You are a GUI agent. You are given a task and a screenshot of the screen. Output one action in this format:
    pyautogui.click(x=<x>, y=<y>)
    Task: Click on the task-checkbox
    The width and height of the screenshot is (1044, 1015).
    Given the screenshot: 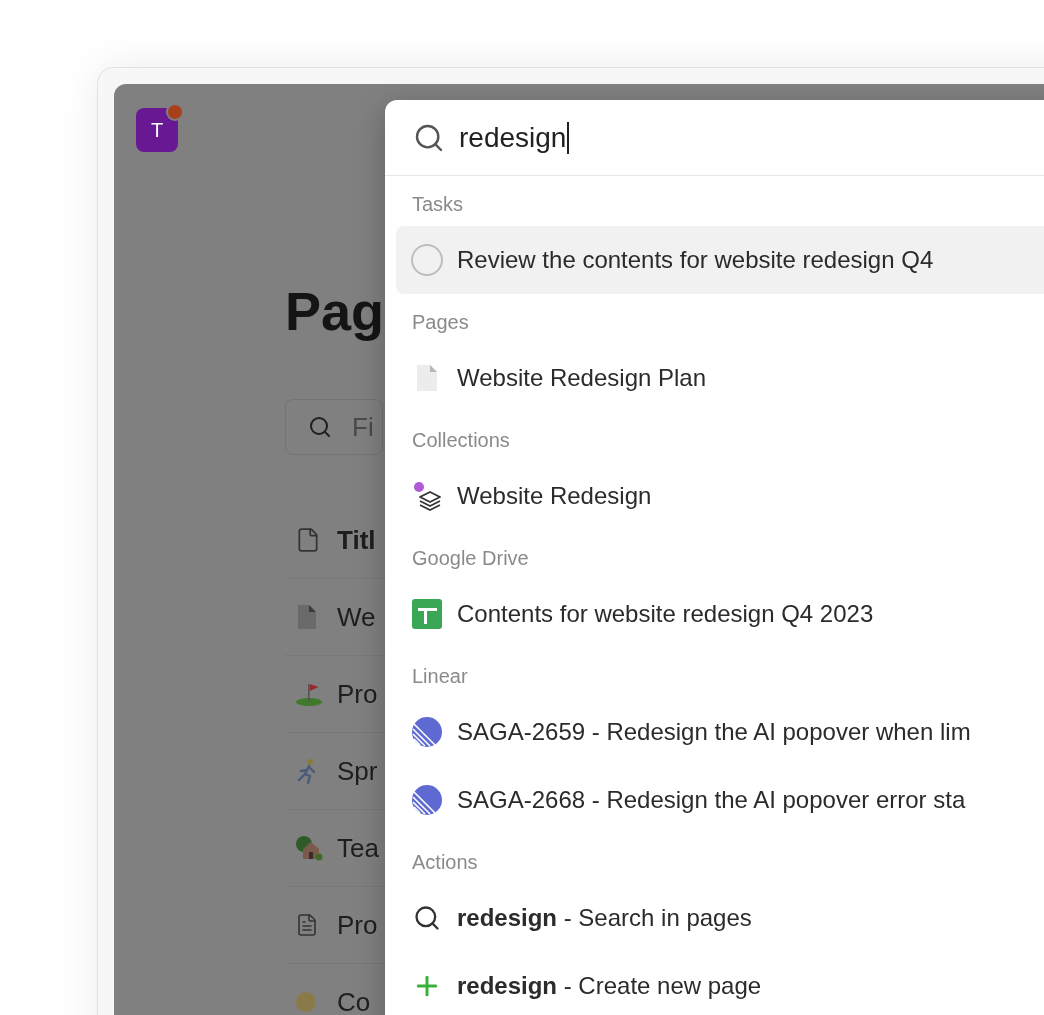 What is the action you would take?
    pyautogui.click(x=427, y=260)
    